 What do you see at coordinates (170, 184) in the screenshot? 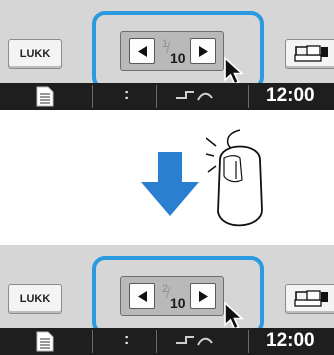
I see `down-arrow-icon` at bounding box center [170, 184].